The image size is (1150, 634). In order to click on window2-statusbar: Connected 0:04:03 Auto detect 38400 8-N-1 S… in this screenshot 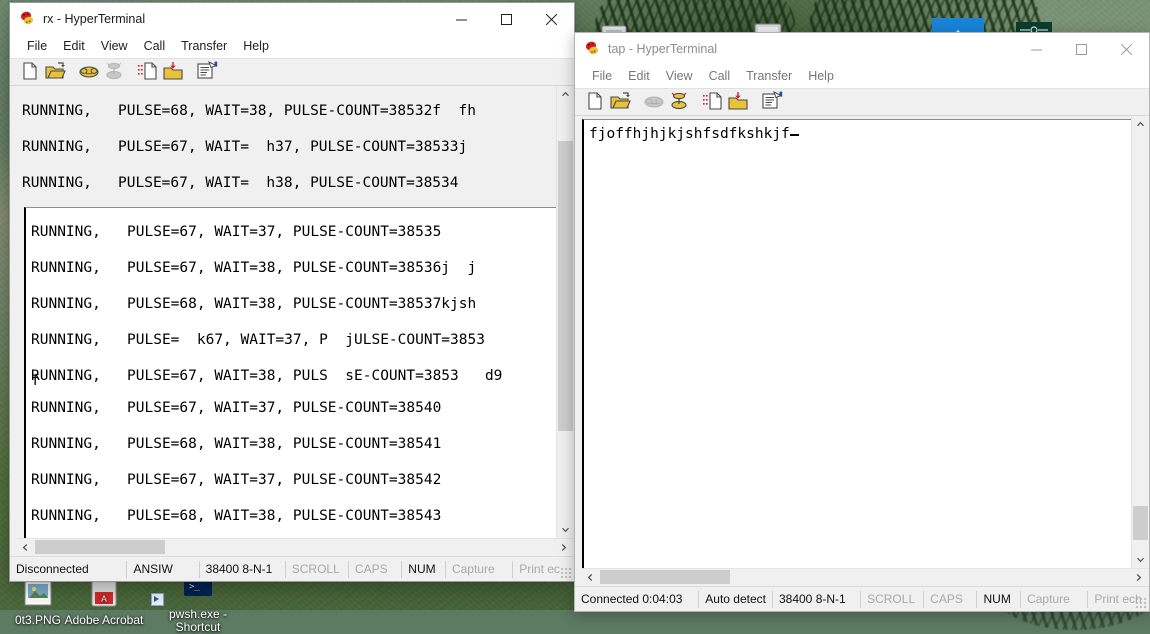, I will do `click(862, 598)`.